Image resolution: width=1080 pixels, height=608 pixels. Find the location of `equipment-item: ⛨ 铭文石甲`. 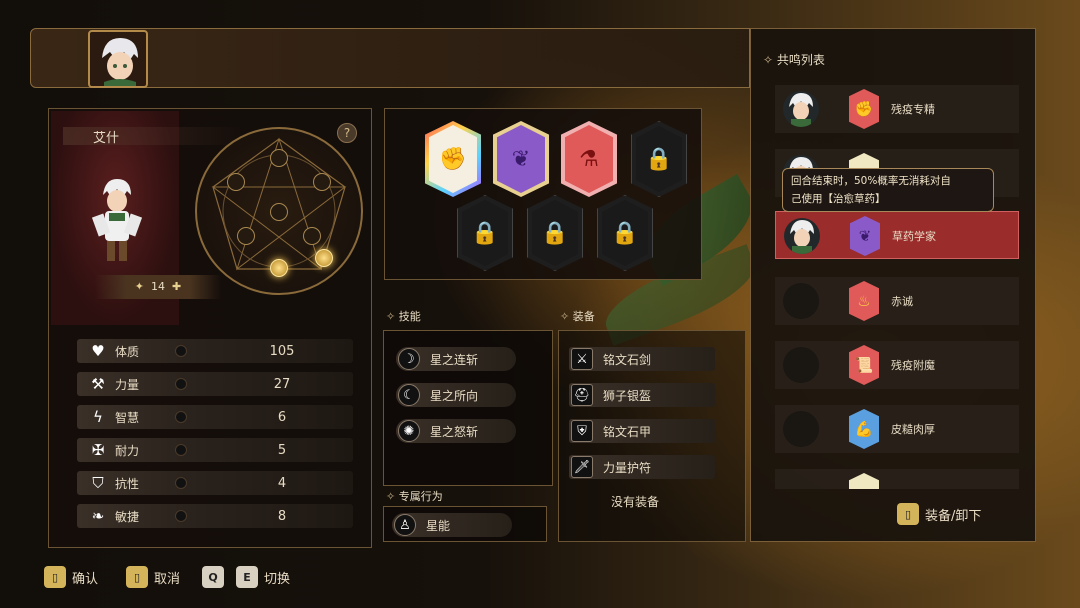

equipment-item: ⛨ 铭文石甲 is located at coordinates (642, 431).